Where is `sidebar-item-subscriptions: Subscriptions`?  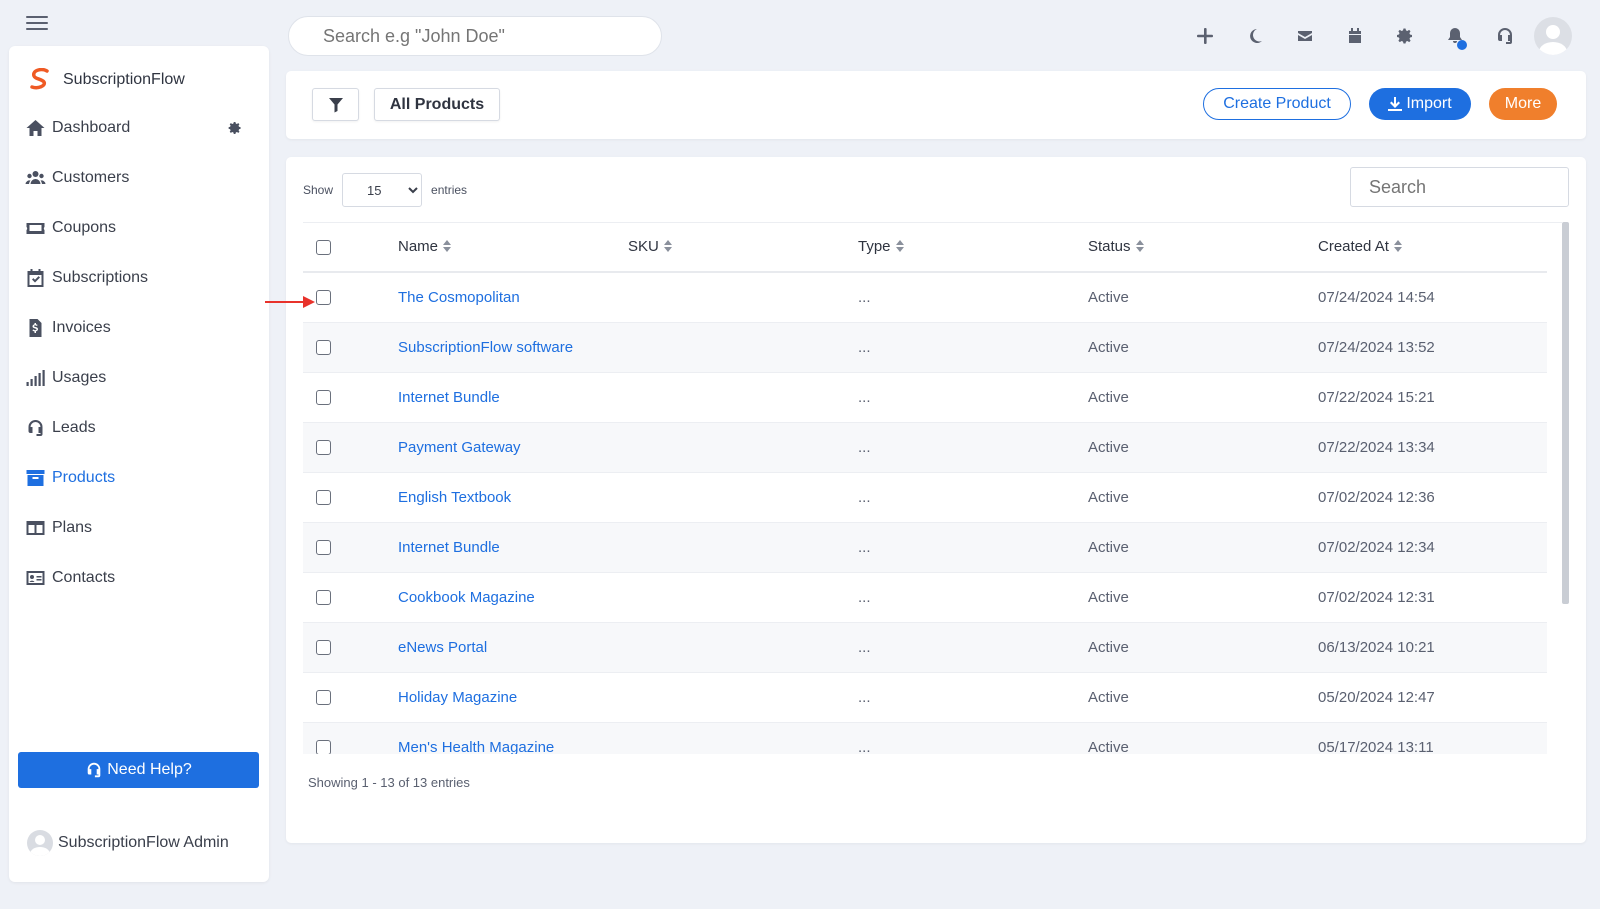 sidebar-item-subscriptions: Subscriptions is located at coordinates (139, 278).